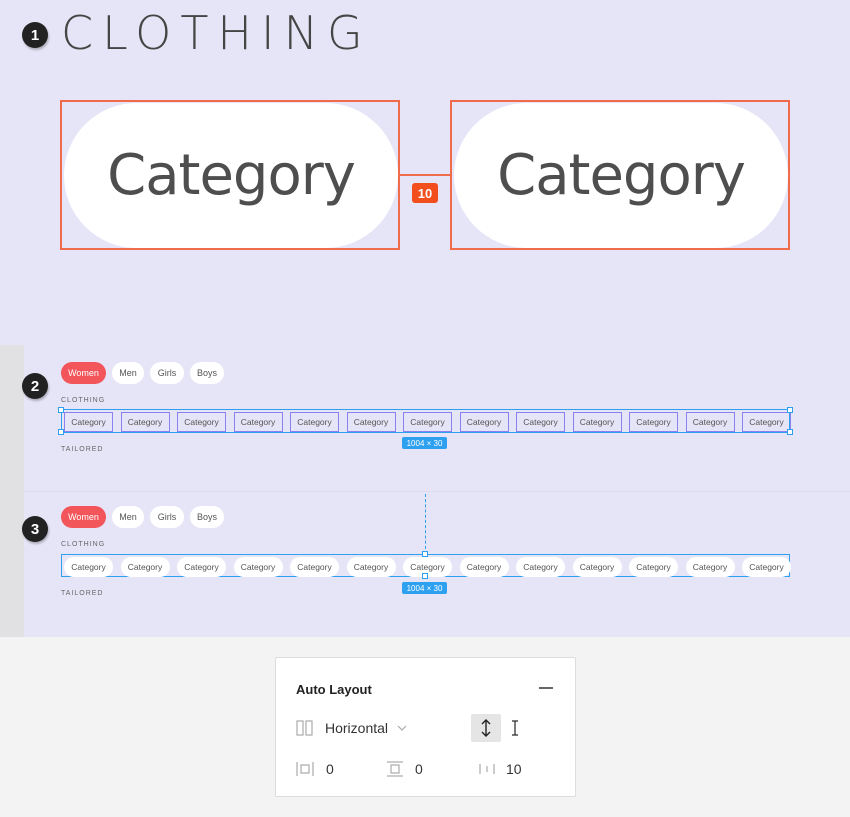 The height and width of the screenshot is (817, 850). I want to click on canvas-gutter, so click(12, 491).